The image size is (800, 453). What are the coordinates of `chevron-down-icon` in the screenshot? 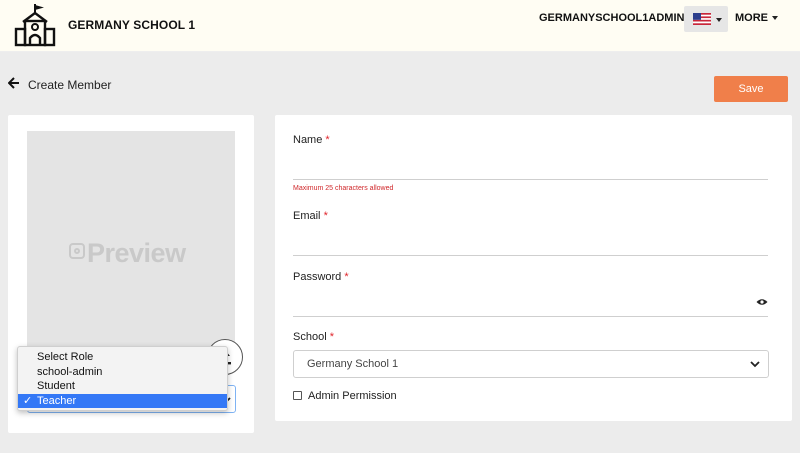 It's located at (755, 364).